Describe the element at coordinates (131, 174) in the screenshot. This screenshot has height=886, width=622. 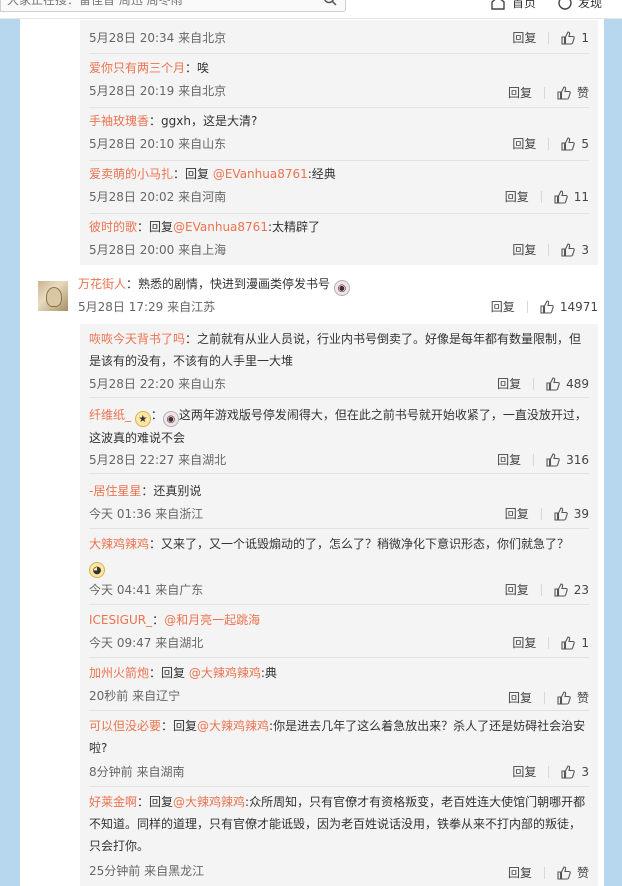
I see `reply-username: 爱卖萌的小马扎` at that location.